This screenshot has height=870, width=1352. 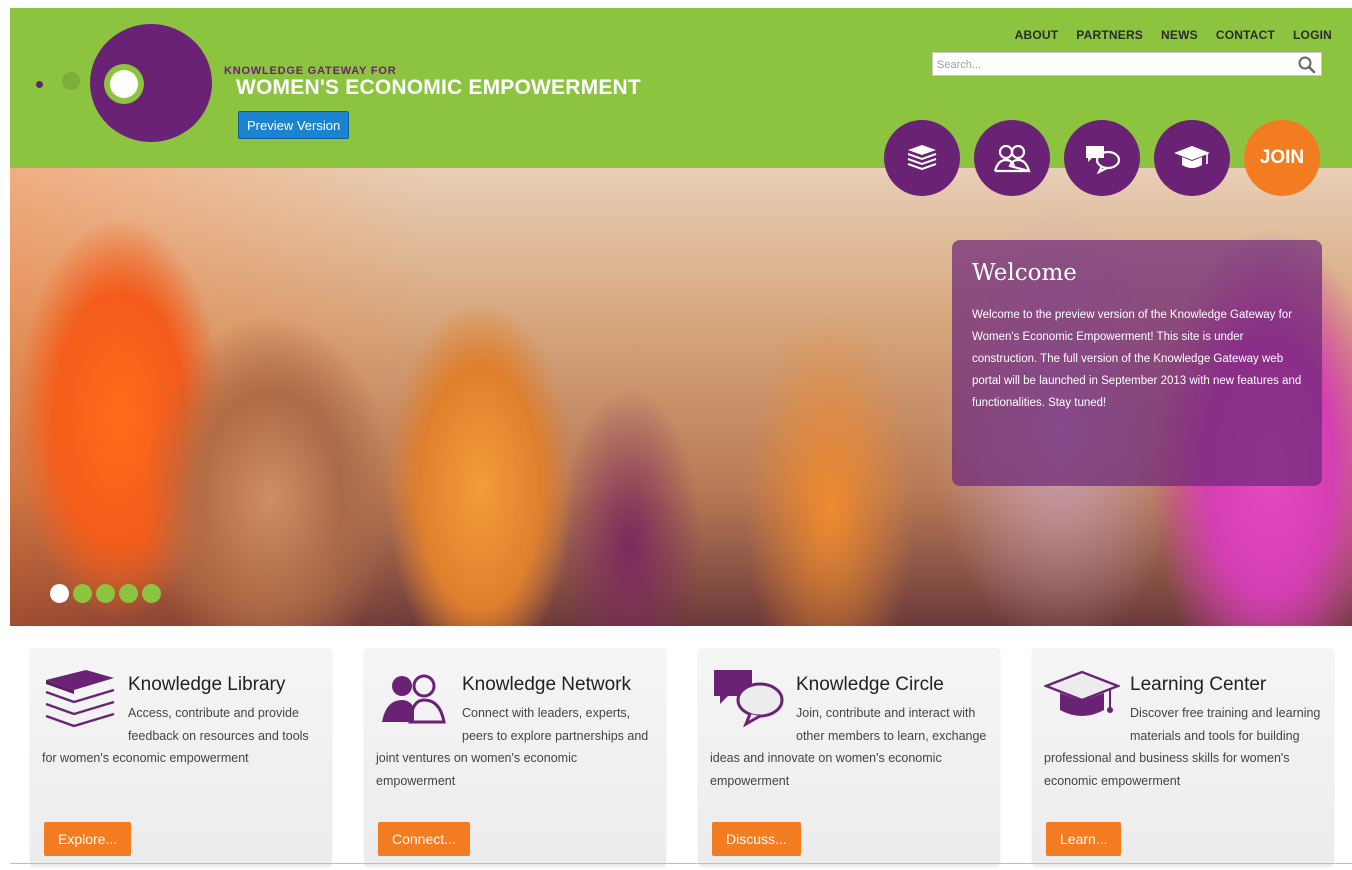 What do you see at coordinates (1245, 35) in the screenshot?
I see `nav-contact: CONTACT` at bounding box center [1245, 35].